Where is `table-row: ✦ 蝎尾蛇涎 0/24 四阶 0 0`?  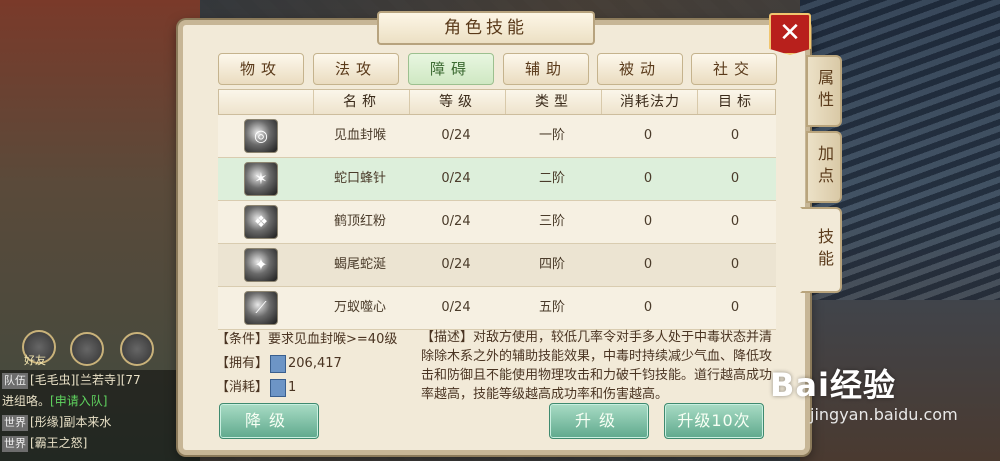 table-row: ✦ 蝎尾蛇涎 0/24 四阶 0 0 is located at coordinates (497, 265).